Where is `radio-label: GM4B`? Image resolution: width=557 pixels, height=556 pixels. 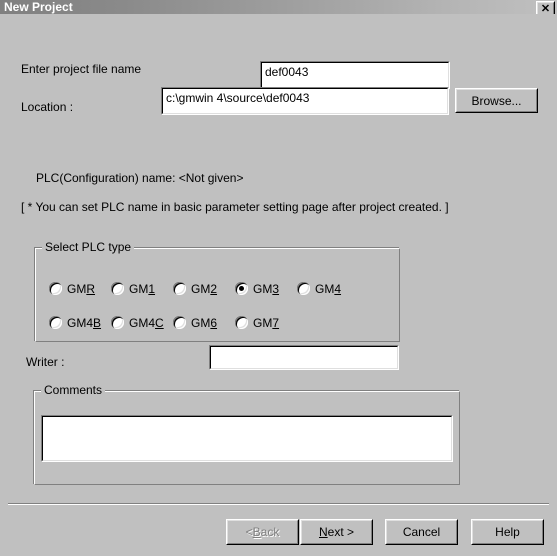
radio-label: GM4B is located at coordinates (84, 323).